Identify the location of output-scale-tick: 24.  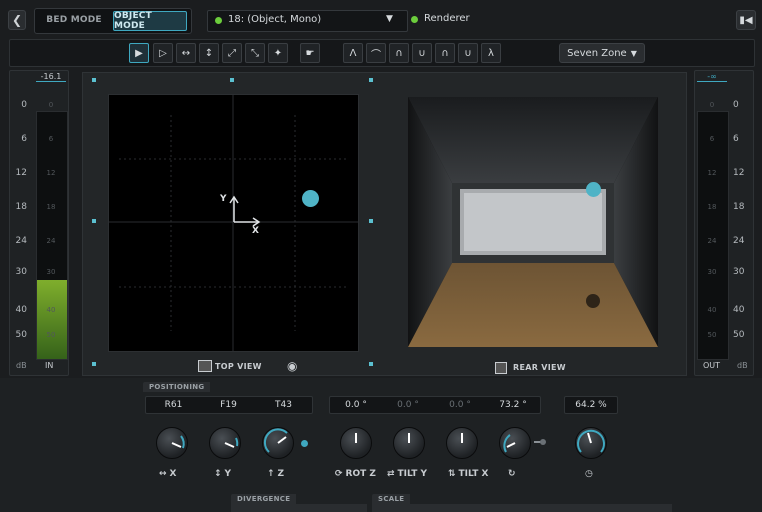
(739, 241).